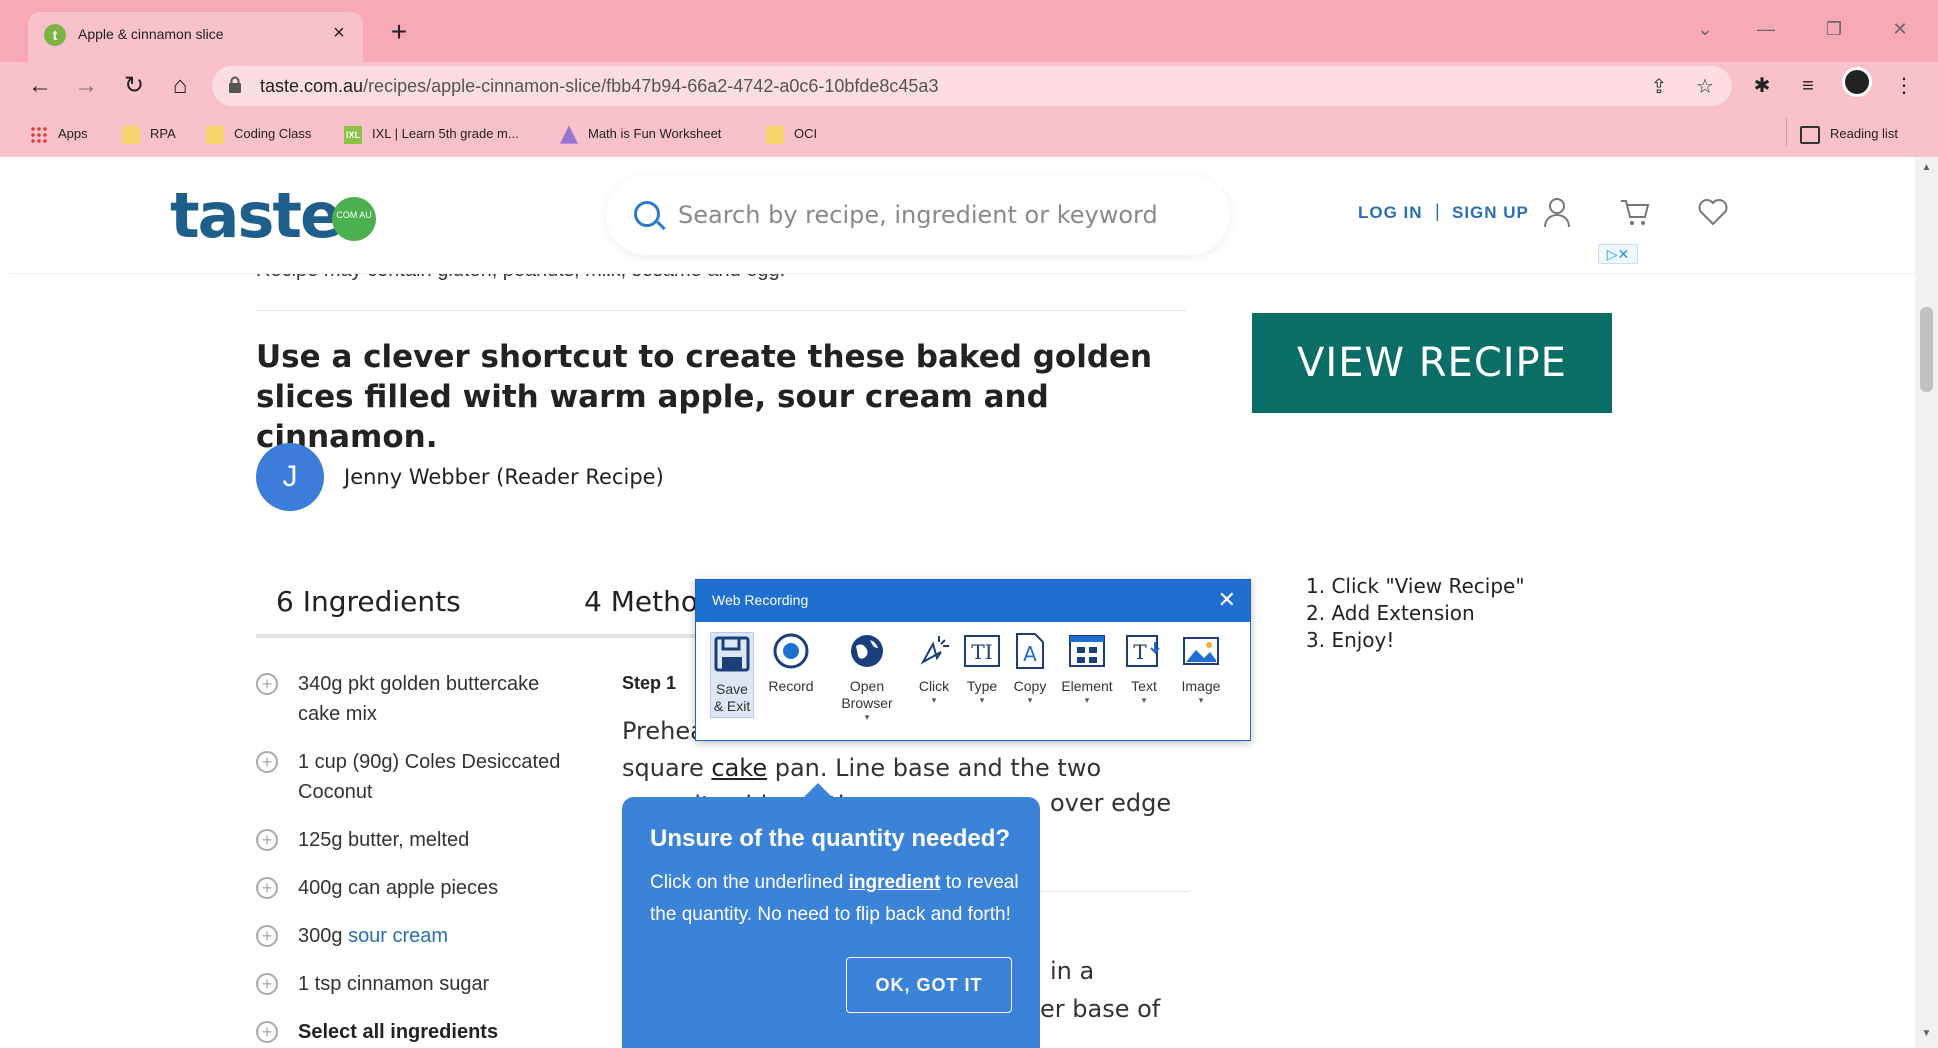 This screenshot has width=1938, height=1048. I want to click on record-icon, so click(791, 651).